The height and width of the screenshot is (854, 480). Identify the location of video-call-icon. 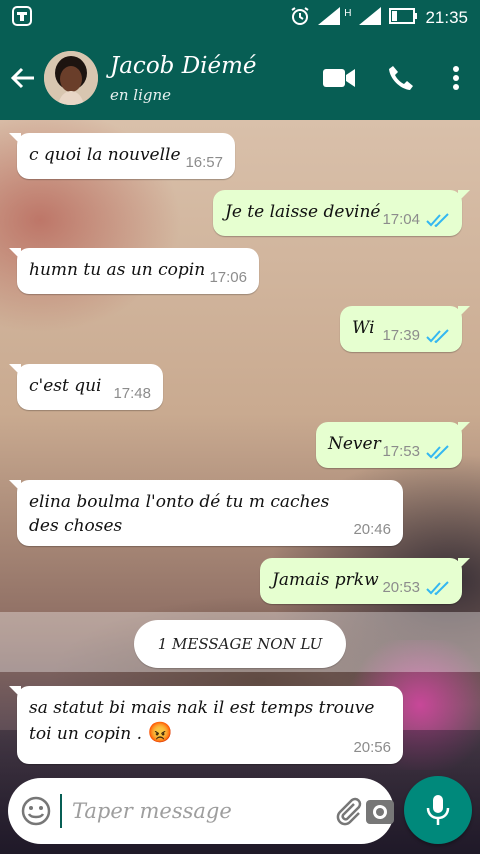
(339, 78).